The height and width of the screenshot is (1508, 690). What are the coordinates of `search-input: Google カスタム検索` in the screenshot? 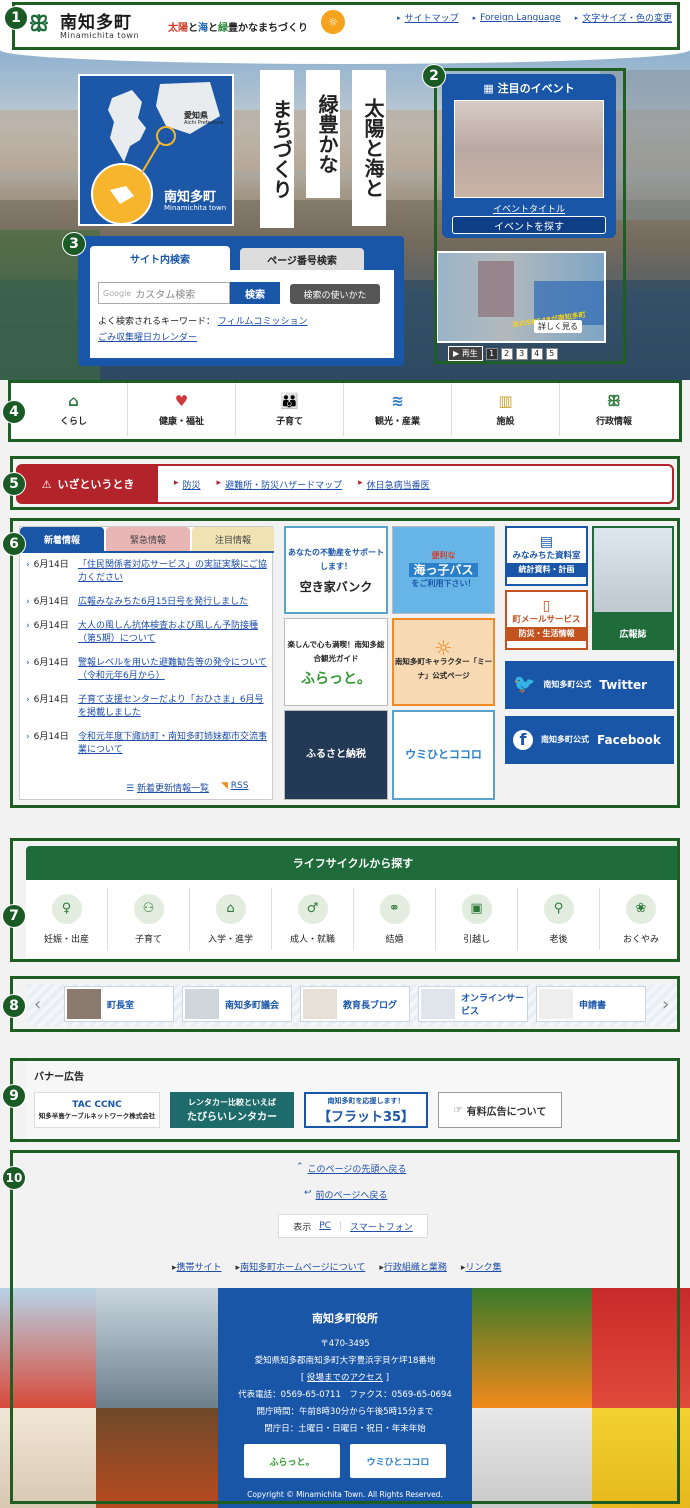 It's located at (164, 293).